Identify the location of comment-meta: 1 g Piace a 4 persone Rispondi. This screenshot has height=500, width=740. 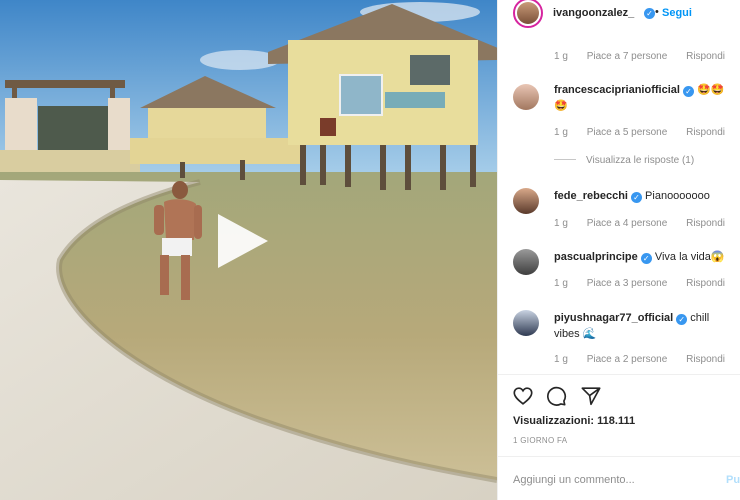
(647, 223).